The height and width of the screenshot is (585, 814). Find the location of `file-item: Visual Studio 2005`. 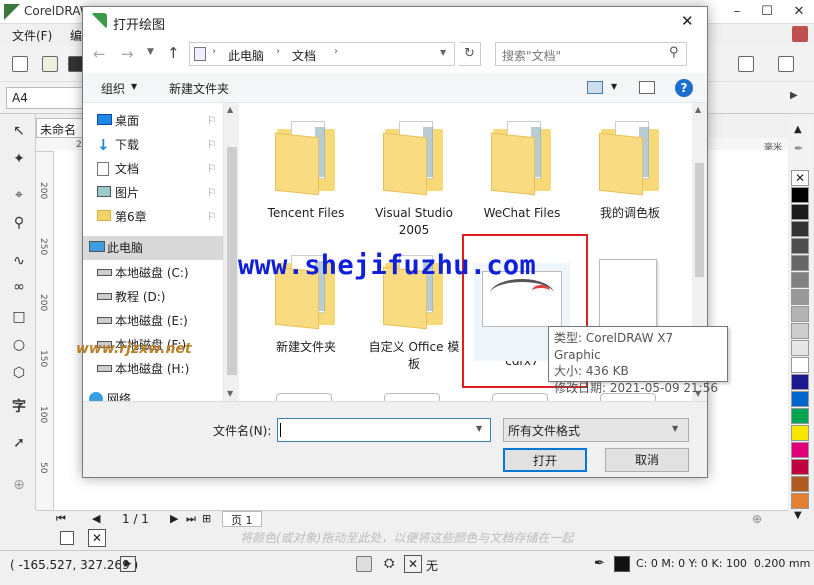

file-item: Visual Studio 2005 is located at coordinates (414, 180).